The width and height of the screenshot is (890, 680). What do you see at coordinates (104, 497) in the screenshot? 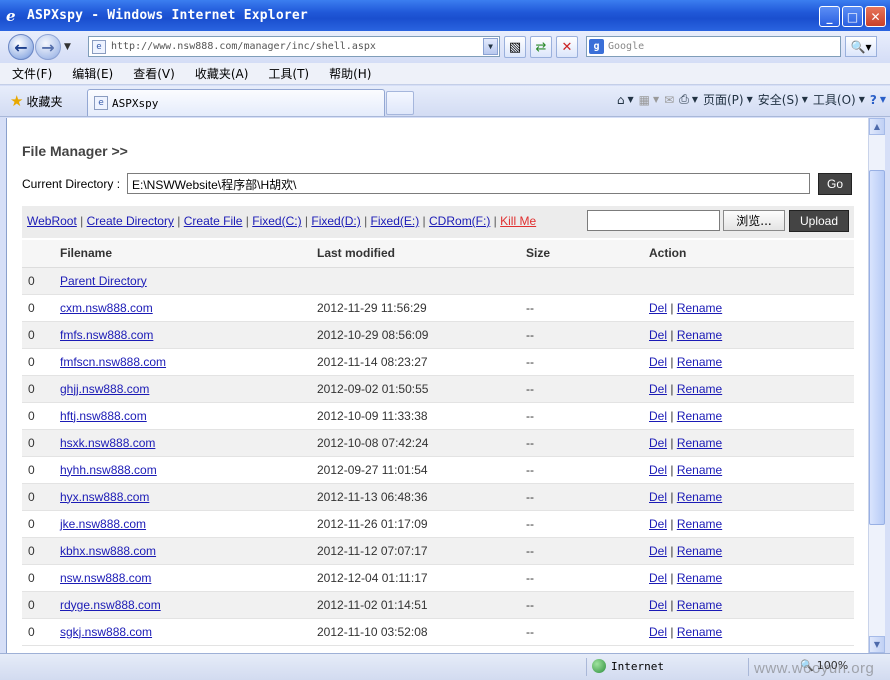
I see `filename-link: hyx.nsw888.com` at bounding box center [104, 497].